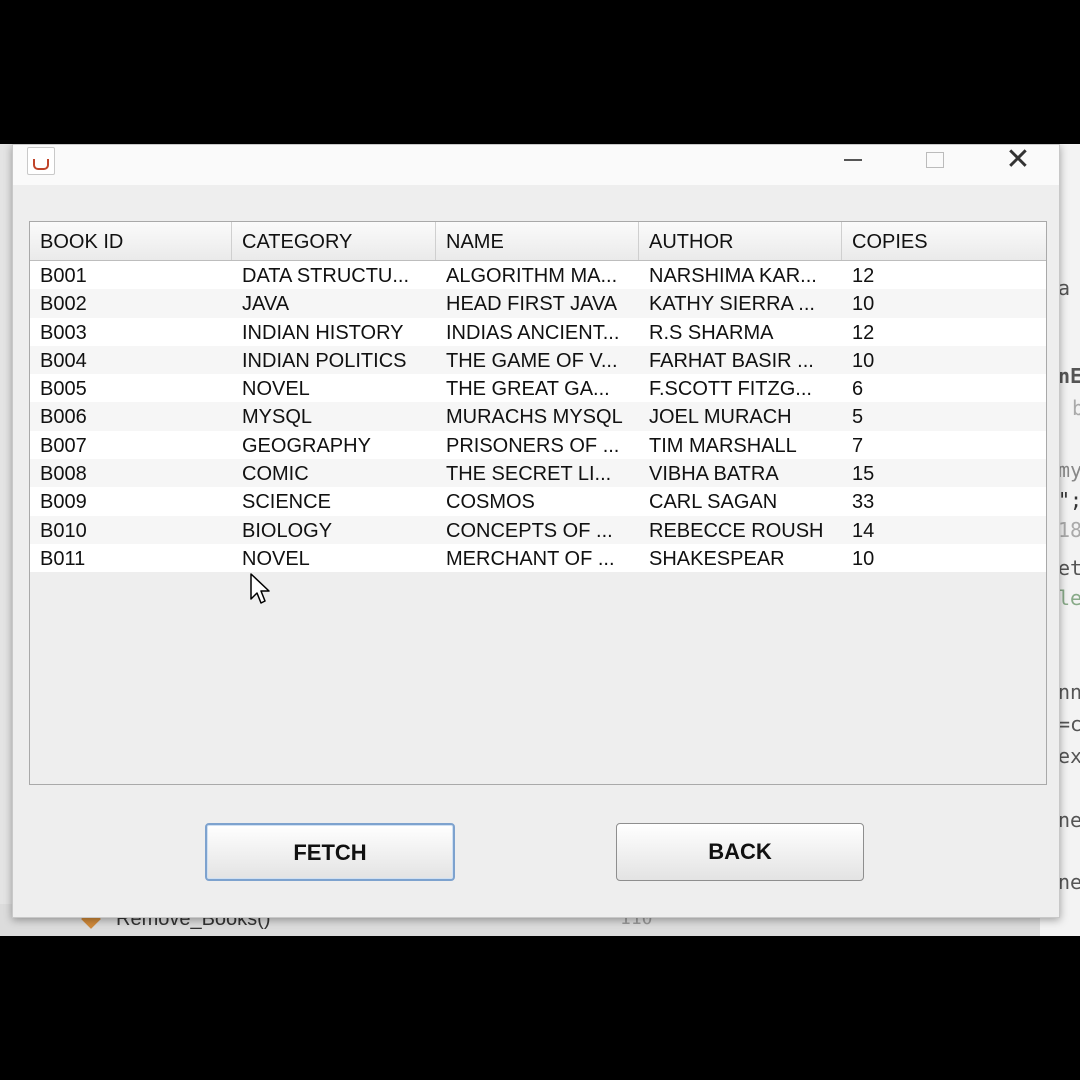 The image size is (1080, 1080). I want to click on table-row: B006 MYSQL MURACHS MYSQL JOEL MURACH 5, so click(538, 416).